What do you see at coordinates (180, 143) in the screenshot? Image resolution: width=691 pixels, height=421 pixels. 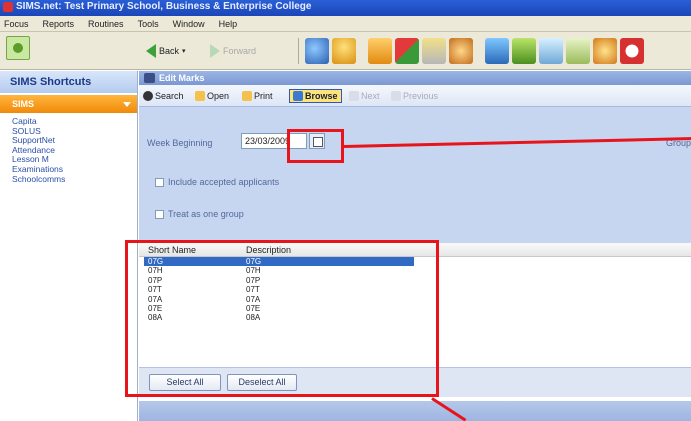 I see `week-beginning-label: Week Beginning` at bounding box center [180, 143].